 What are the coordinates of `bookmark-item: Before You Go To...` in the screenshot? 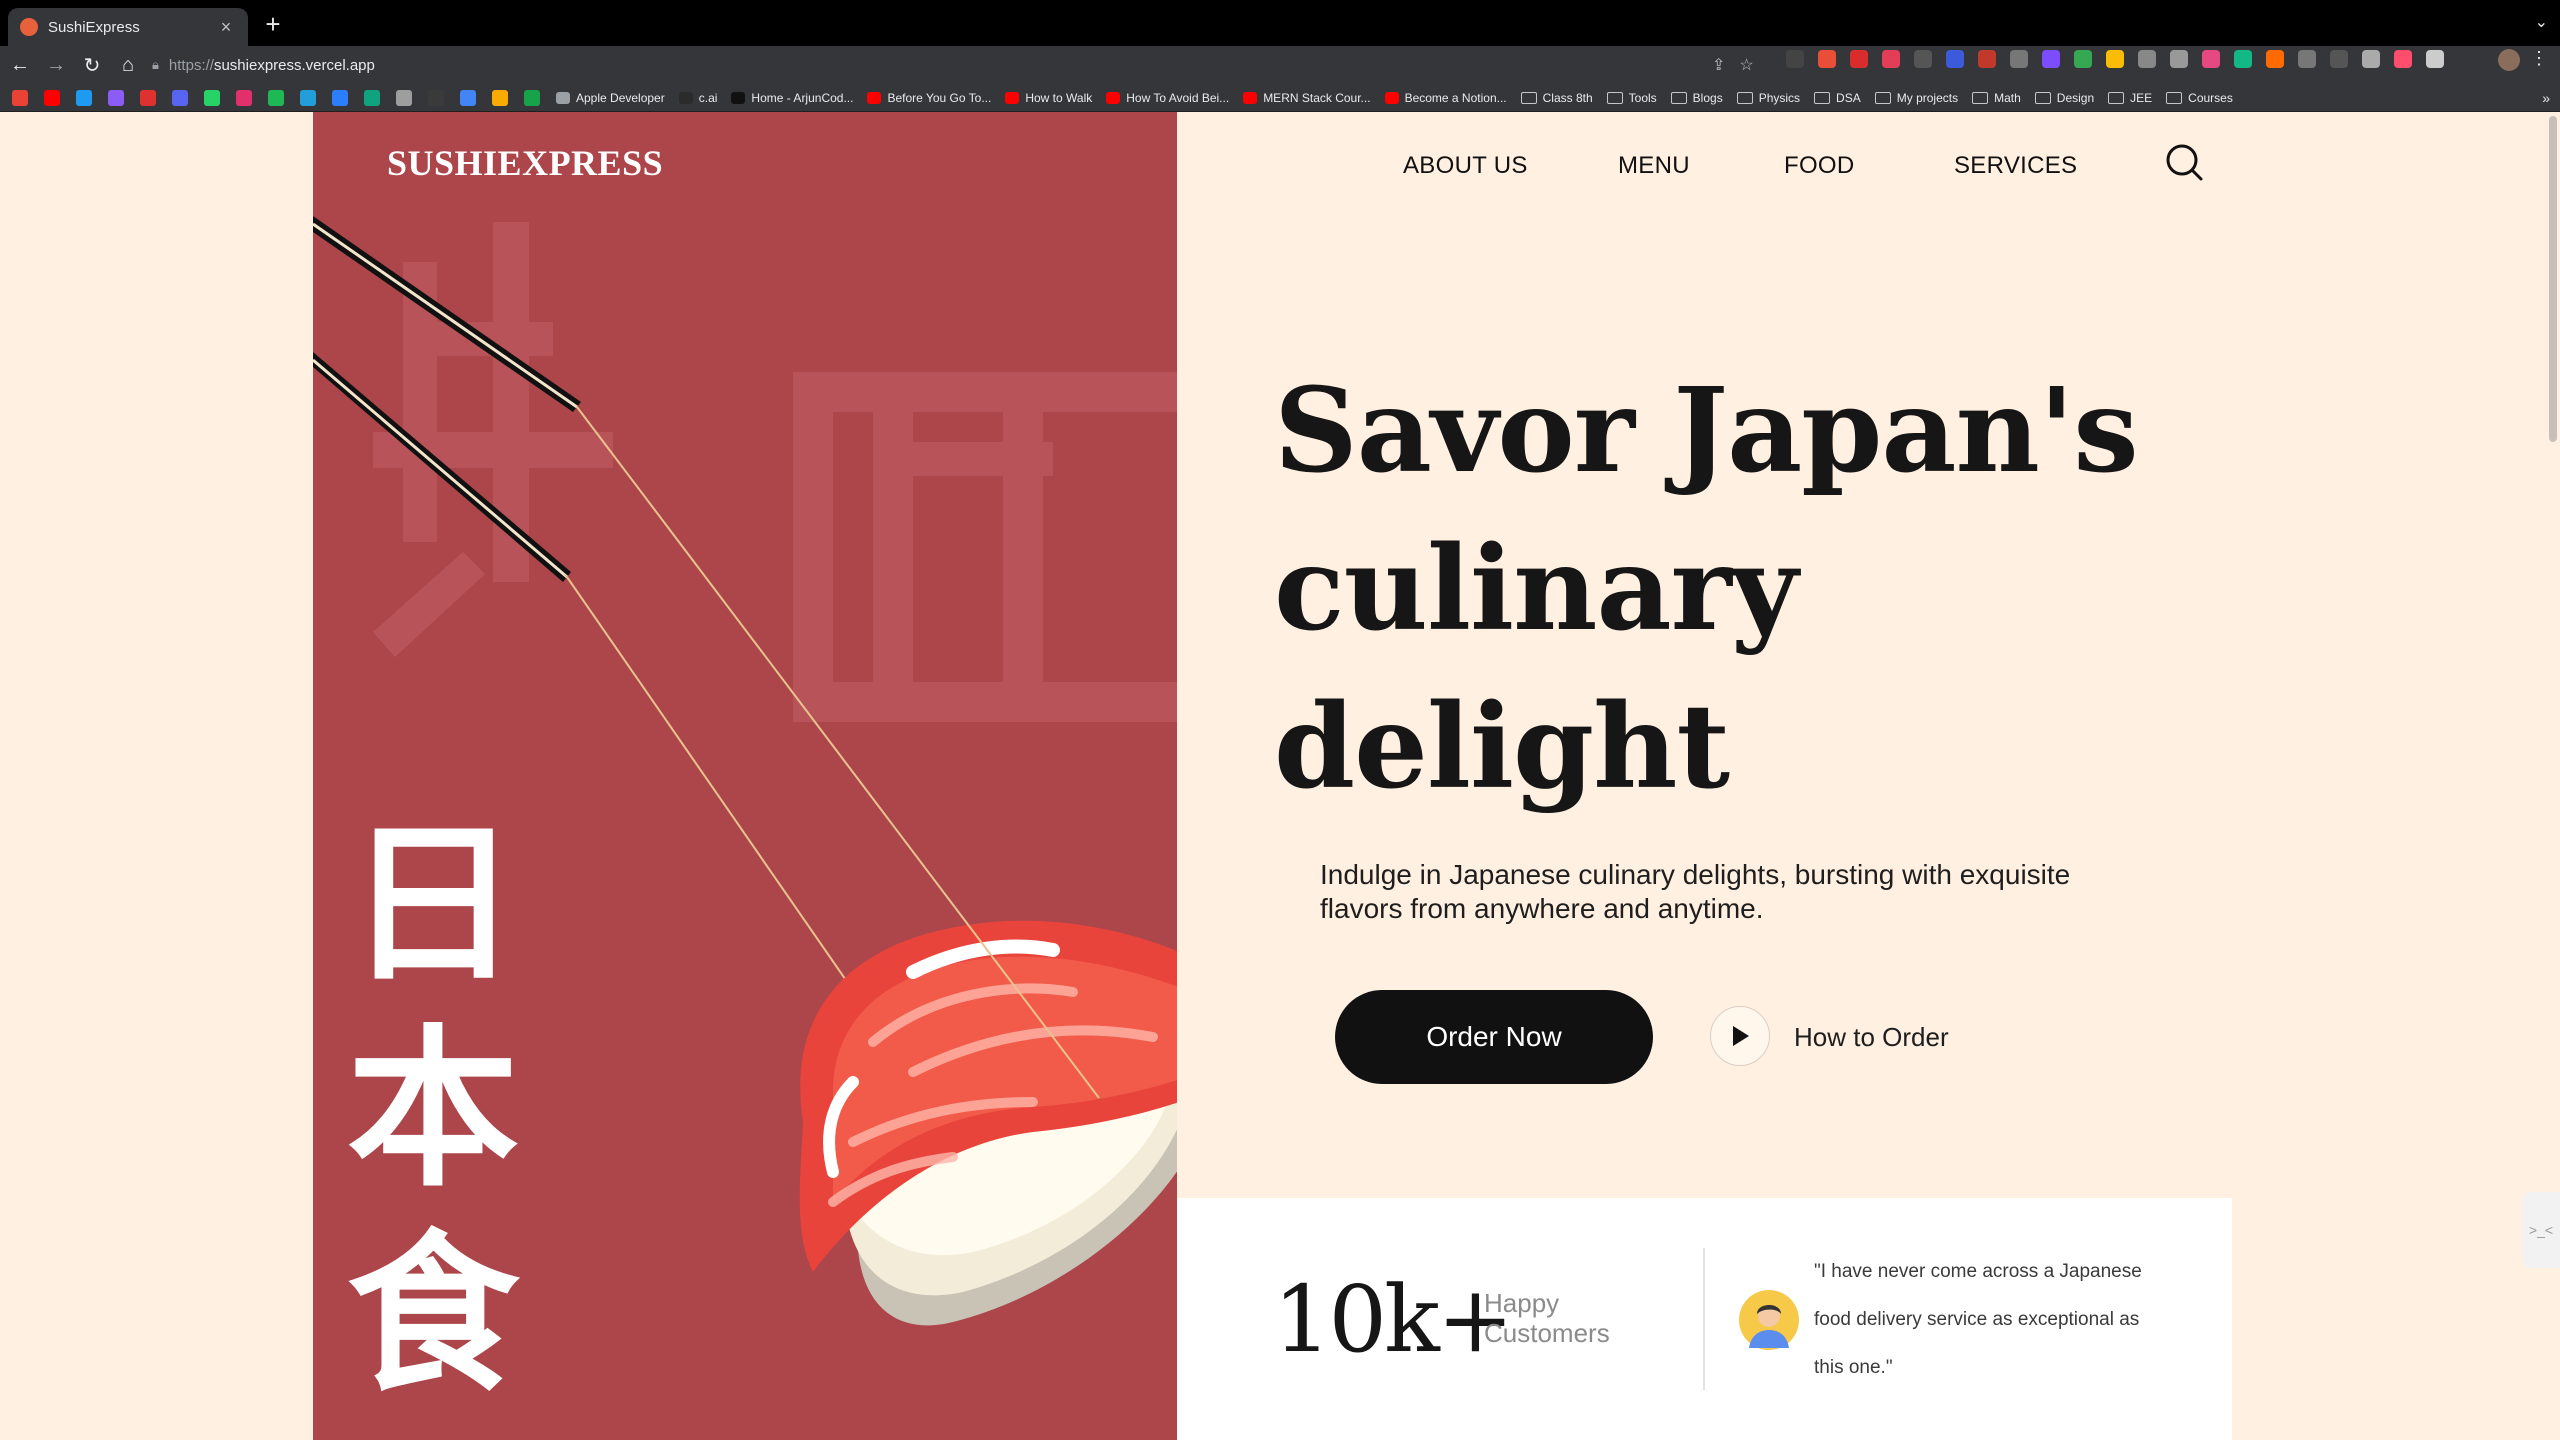 It's located at (929, 98).